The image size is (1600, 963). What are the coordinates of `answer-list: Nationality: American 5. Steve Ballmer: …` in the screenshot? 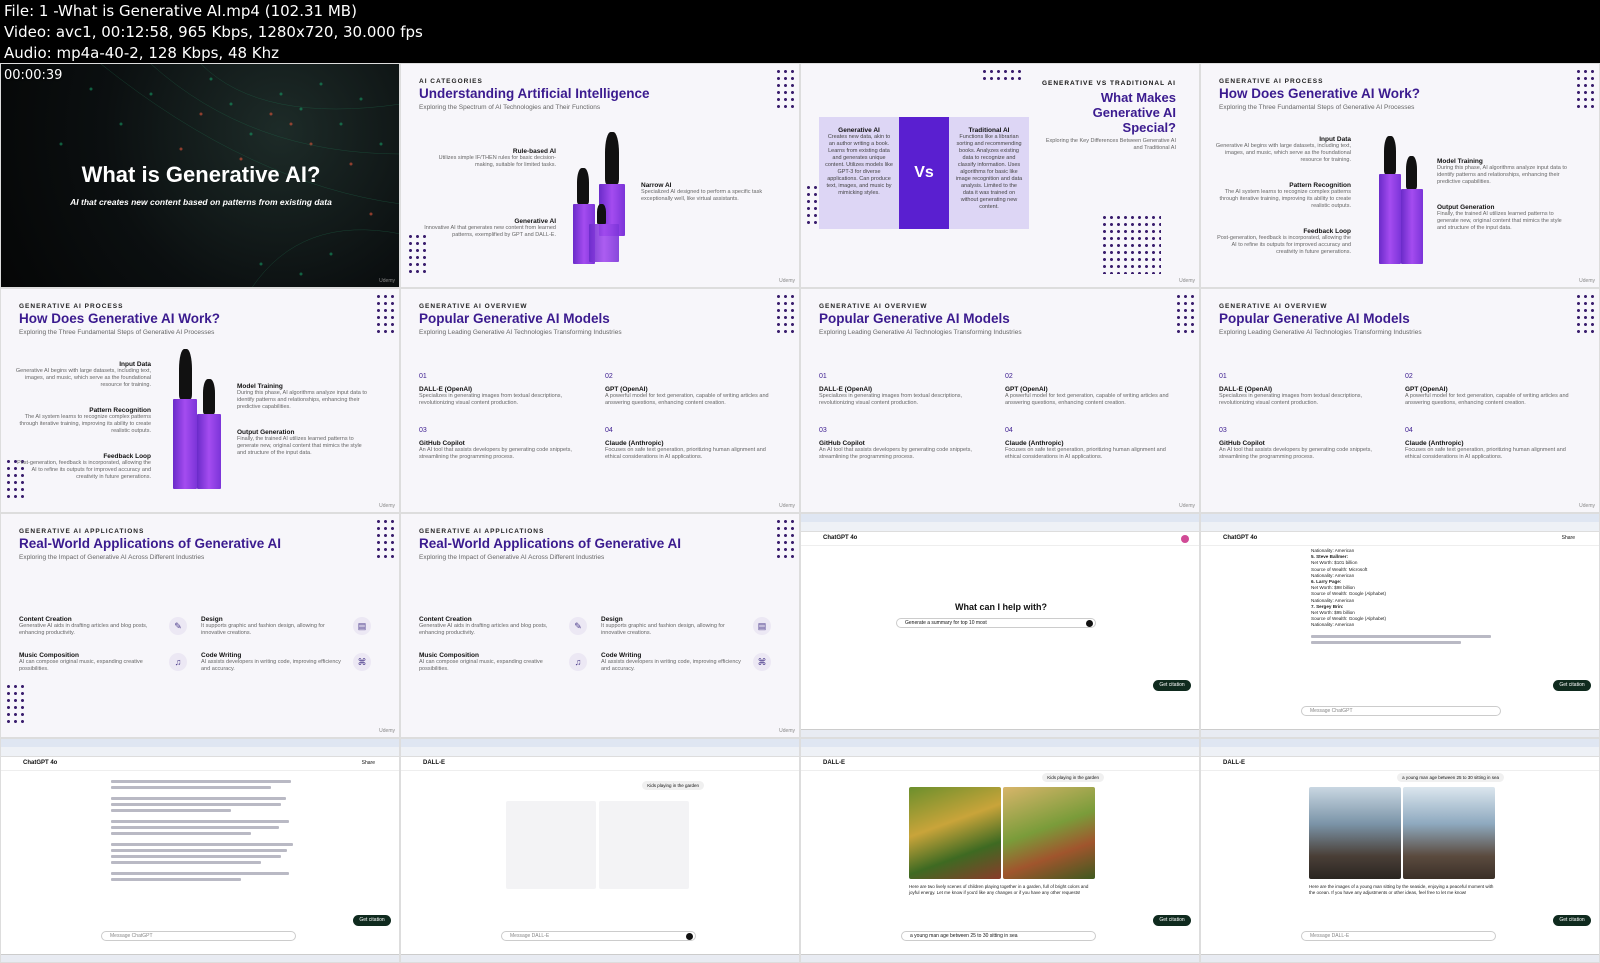 It's located at (1411, 597).